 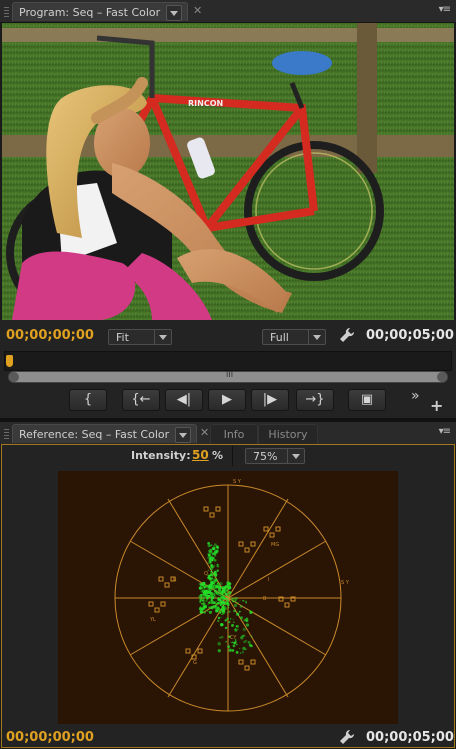 I want to click on scrollbar-left-handle, so click(x=14, y=377).